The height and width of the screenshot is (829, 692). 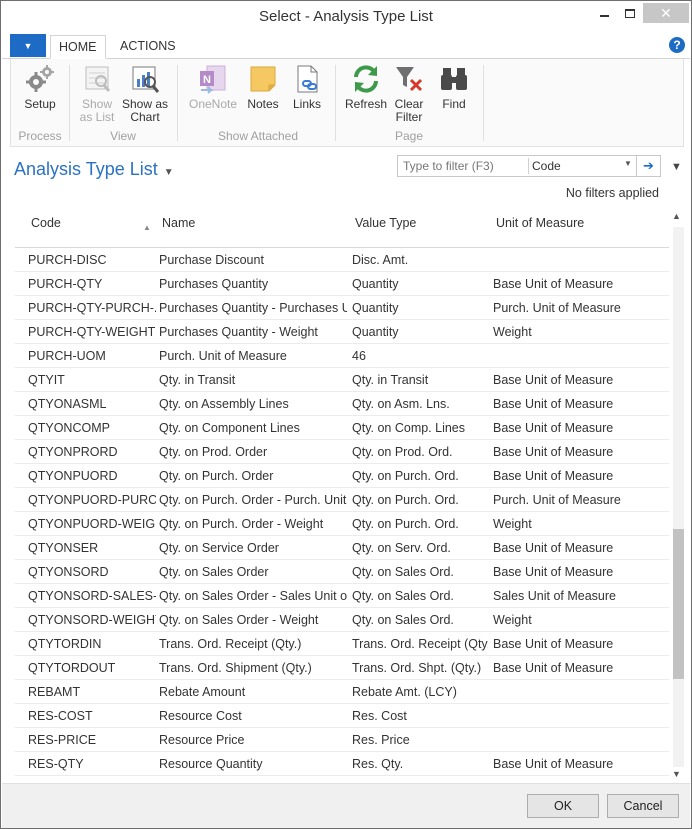 I want to click on column-header-code: Code, so click(x=46, y=223).